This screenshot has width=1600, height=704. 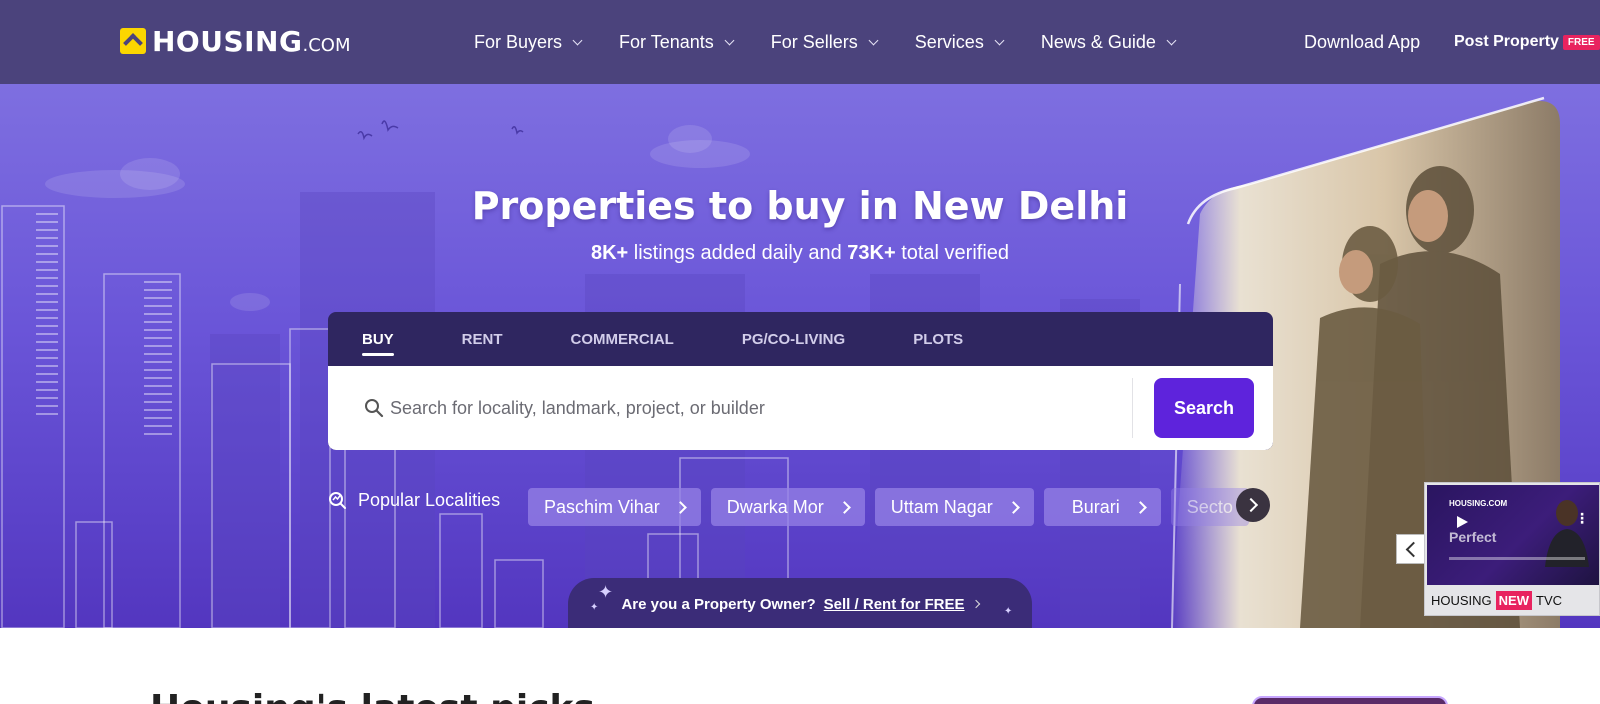 I want to click on tvc-brand: HOUSING, so click(x=1461, y=600).